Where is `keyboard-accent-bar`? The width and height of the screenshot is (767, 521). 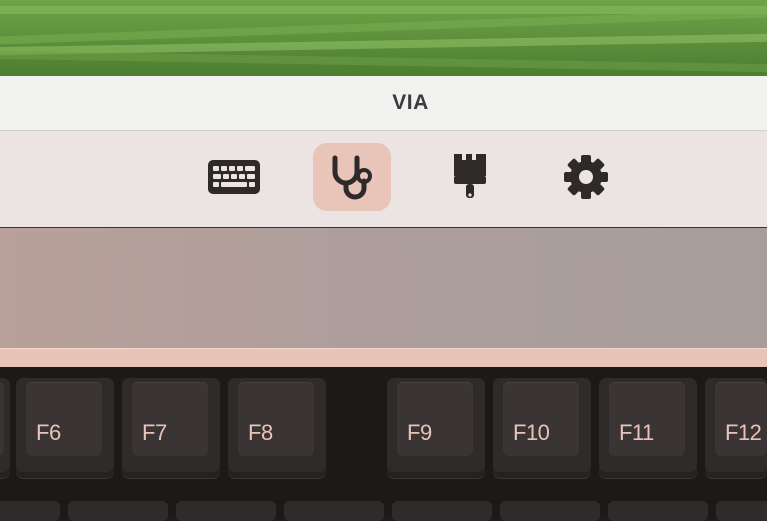 keyboard-accent-bar is located at coordinates (383, 358).